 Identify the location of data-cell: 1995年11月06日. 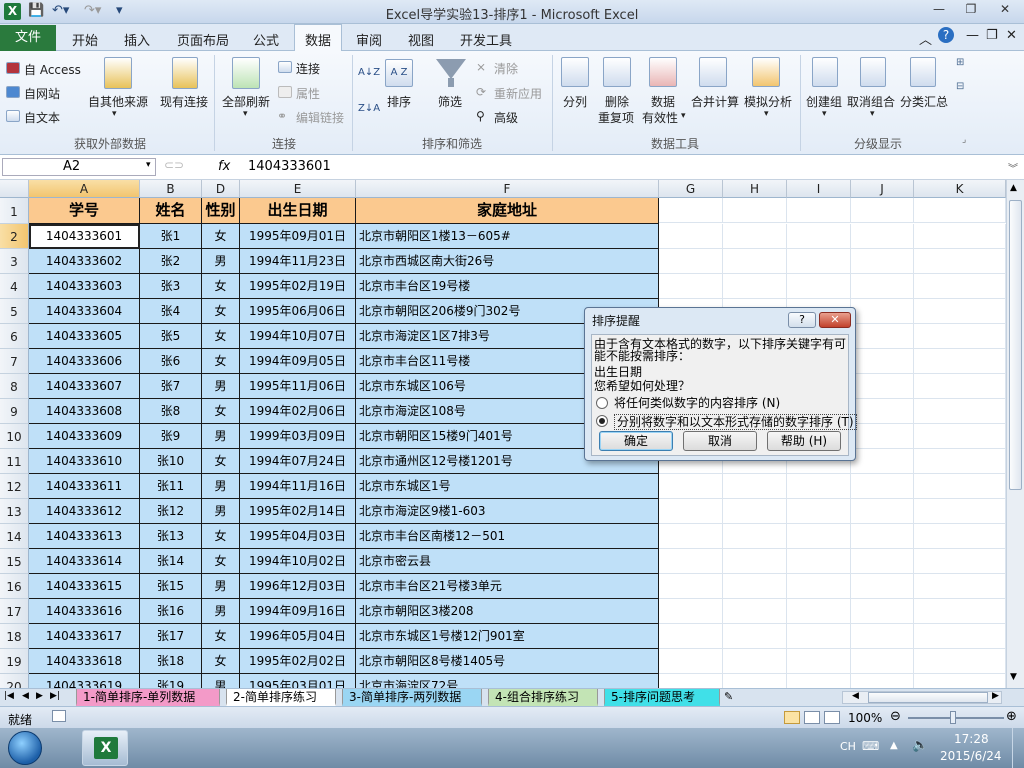
(298, 386).